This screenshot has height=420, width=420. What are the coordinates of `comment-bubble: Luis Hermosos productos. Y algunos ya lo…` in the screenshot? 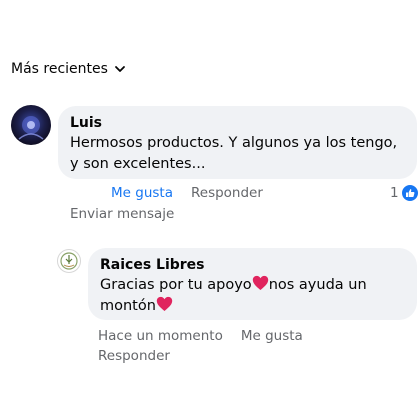 It's located at (237, 142).